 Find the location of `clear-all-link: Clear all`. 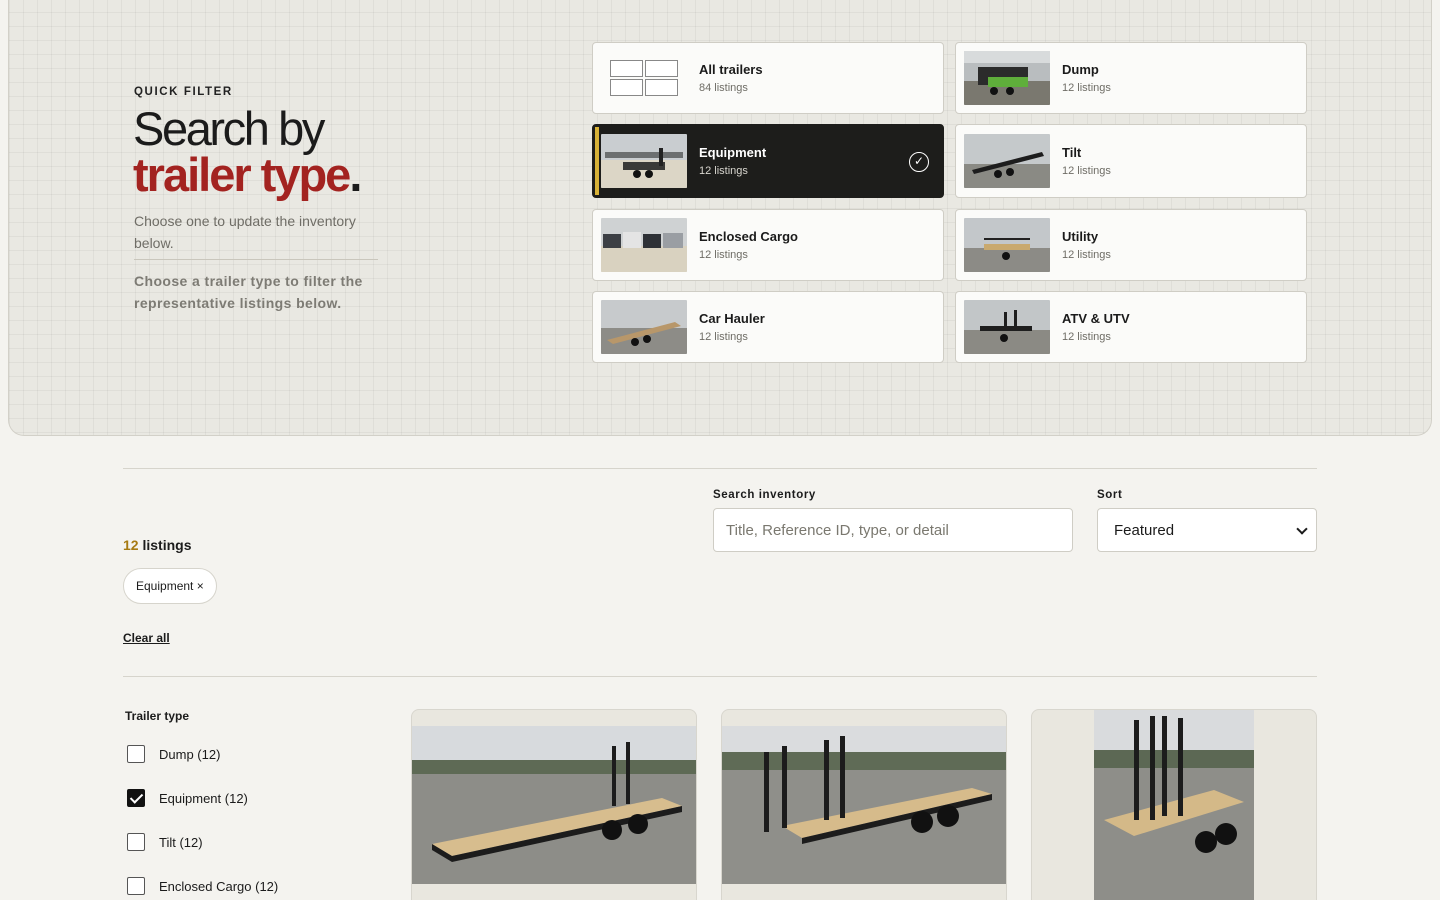

clear-all-link: Clear all is located at coordinates (146, 638).